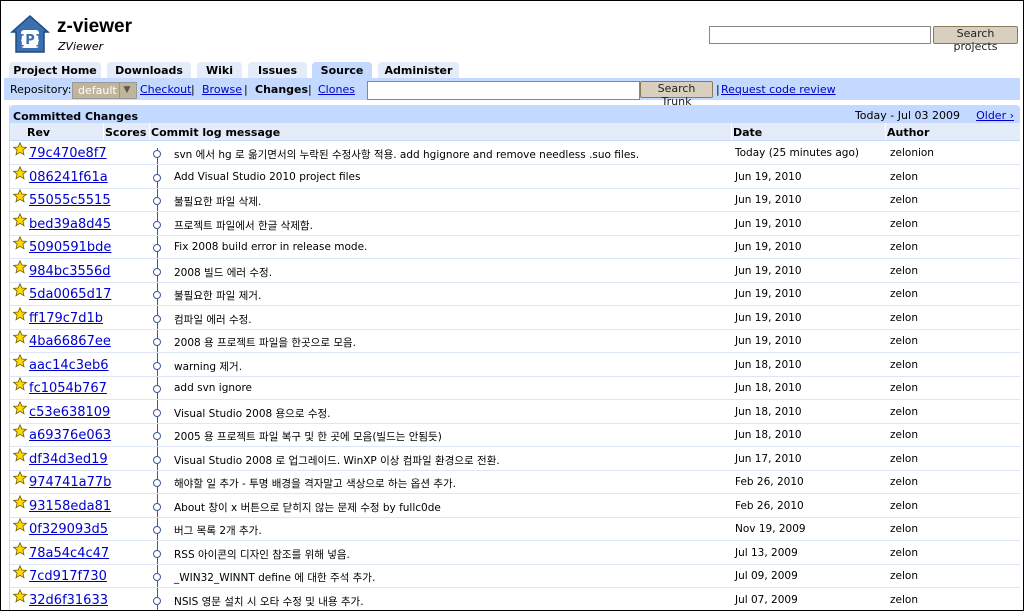 The height and width of the screenshot is (611, 1024). Describe the element at coordinates (68, 177) in the screenshot. I see `revision-link: 086241f61a` at that location.